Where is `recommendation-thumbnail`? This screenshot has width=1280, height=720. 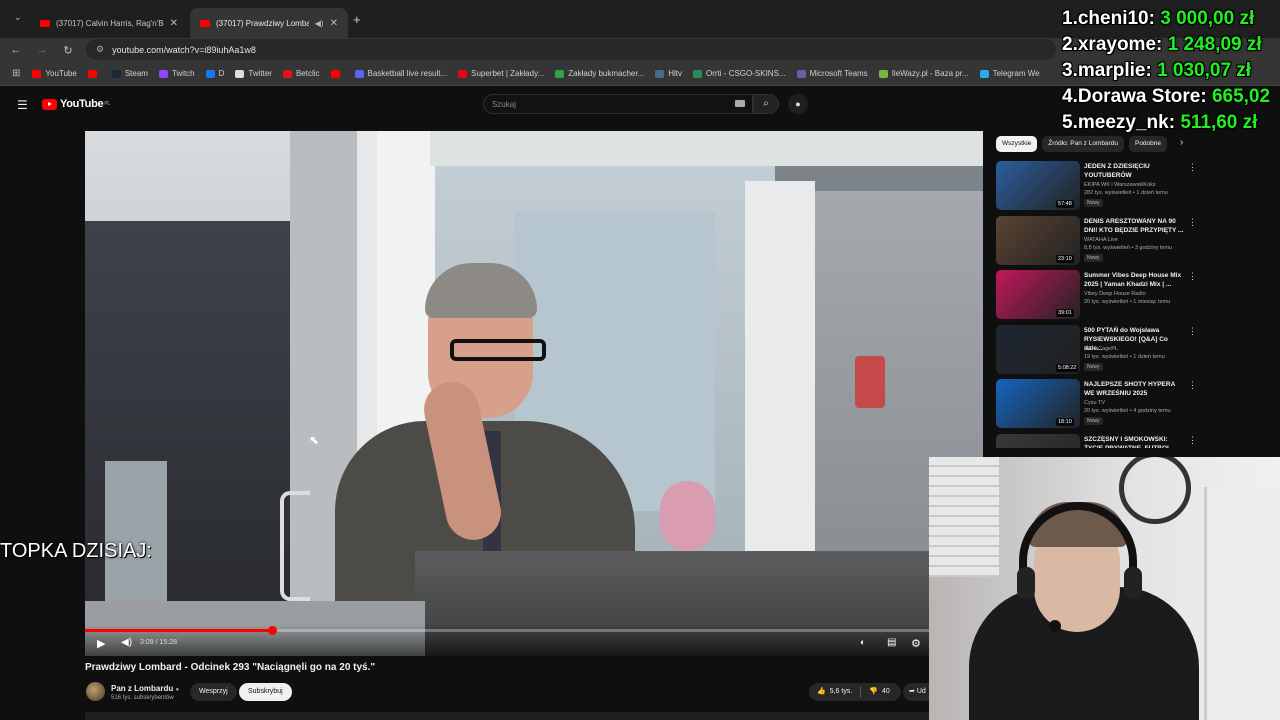 recommendation-thumbnail is located at coordinates (1038, 440).